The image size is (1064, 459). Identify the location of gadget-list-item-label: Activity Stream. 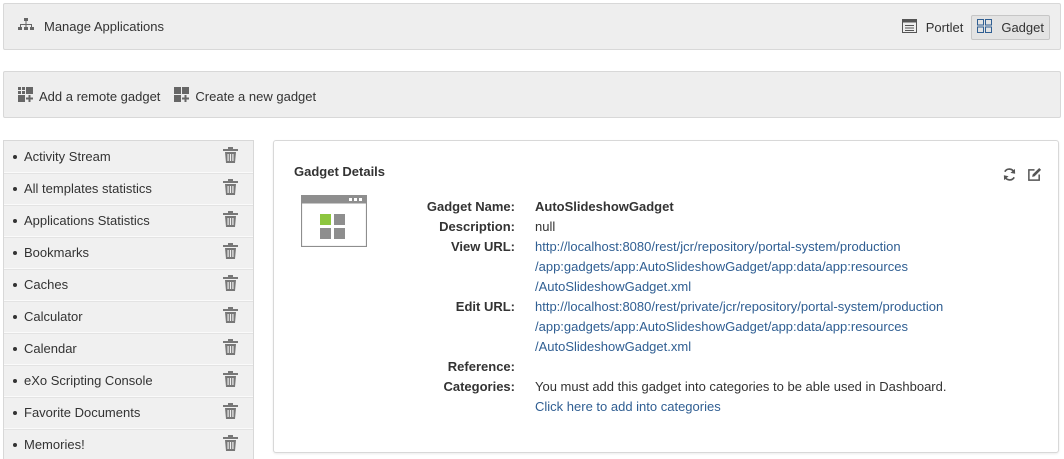
(67, 156).